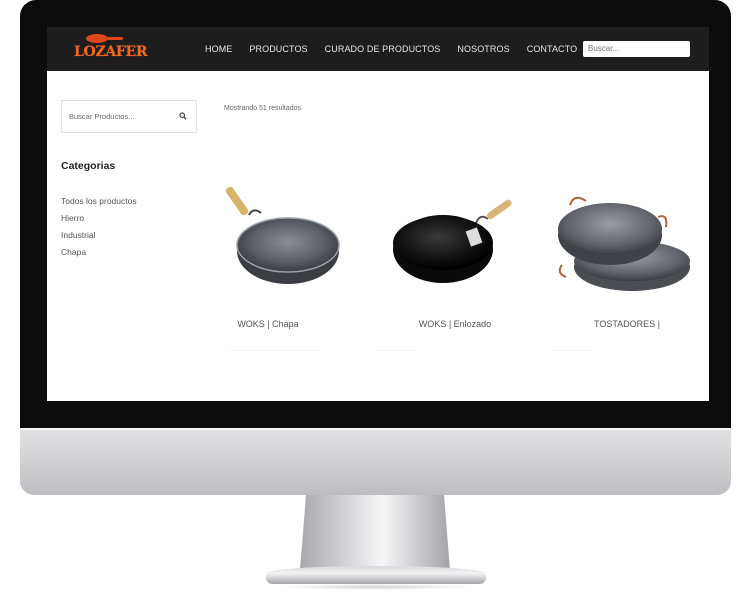 The height and width of the screenshot is (600, 750). Describe the element at coordinates (483, 49) in the screenshot. I see `nav-link-nosotros: NOSOTROS` at that location.